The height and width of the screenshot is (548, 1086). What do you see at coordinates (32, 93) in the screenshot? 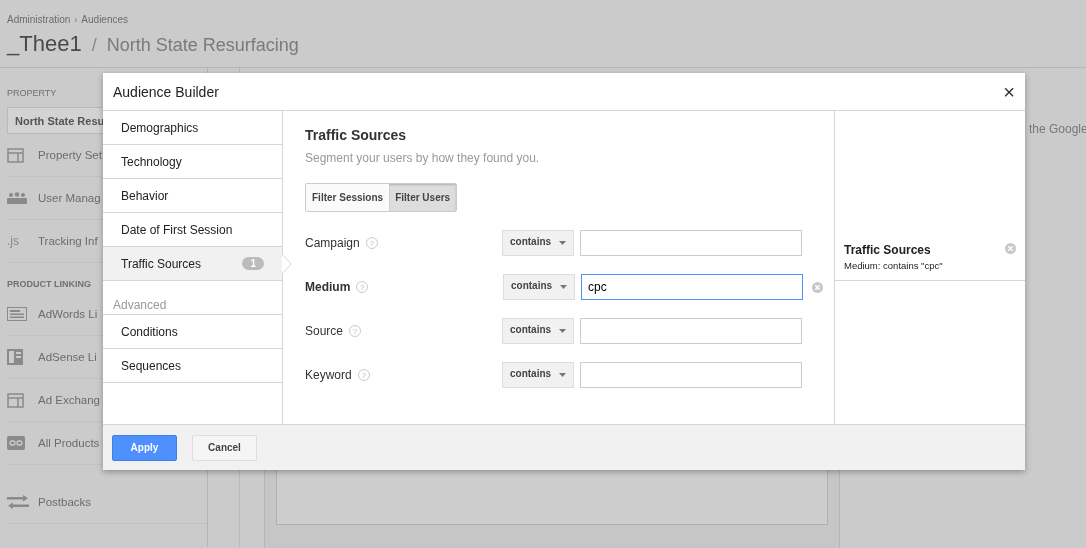
I see `property-label: PROPERTY` at bounding box center [32, 93].